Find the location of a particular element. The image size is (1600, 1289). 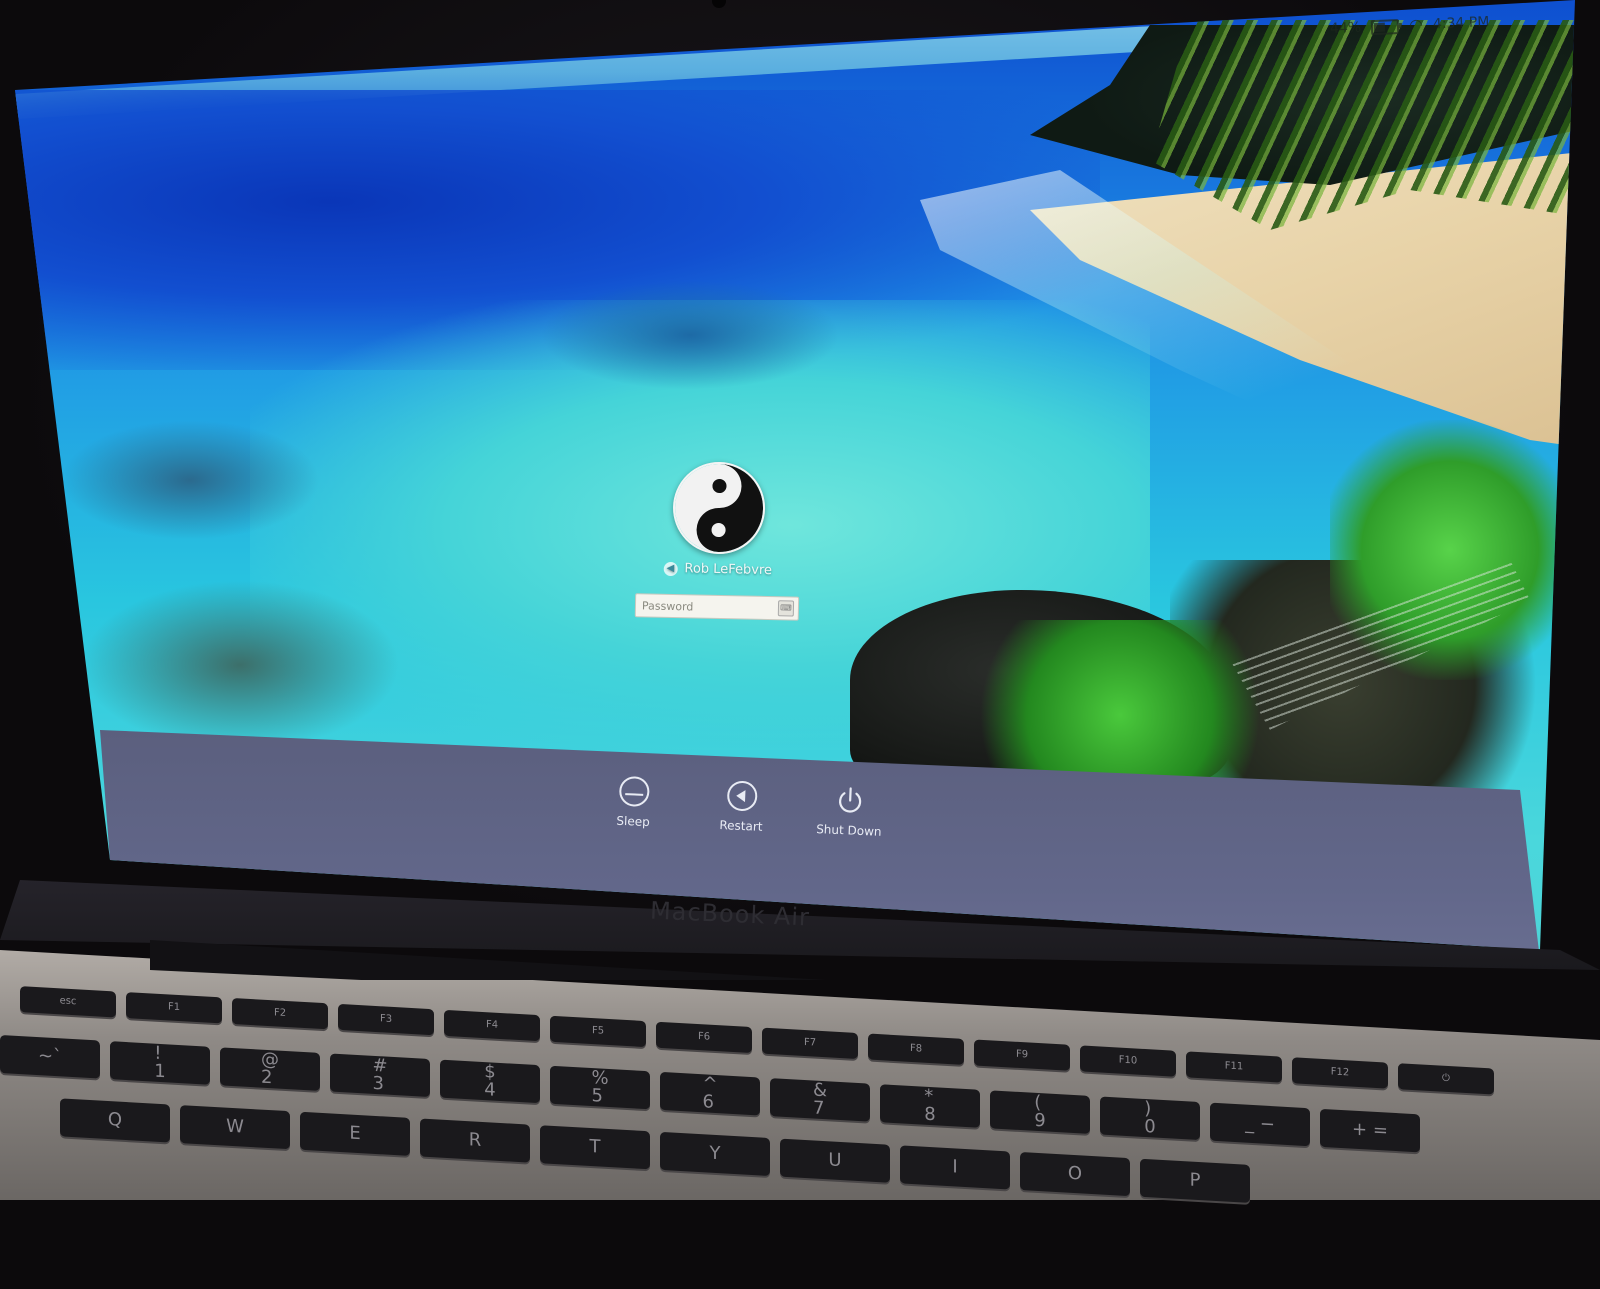

password-input is located at coordinates (709, 606).